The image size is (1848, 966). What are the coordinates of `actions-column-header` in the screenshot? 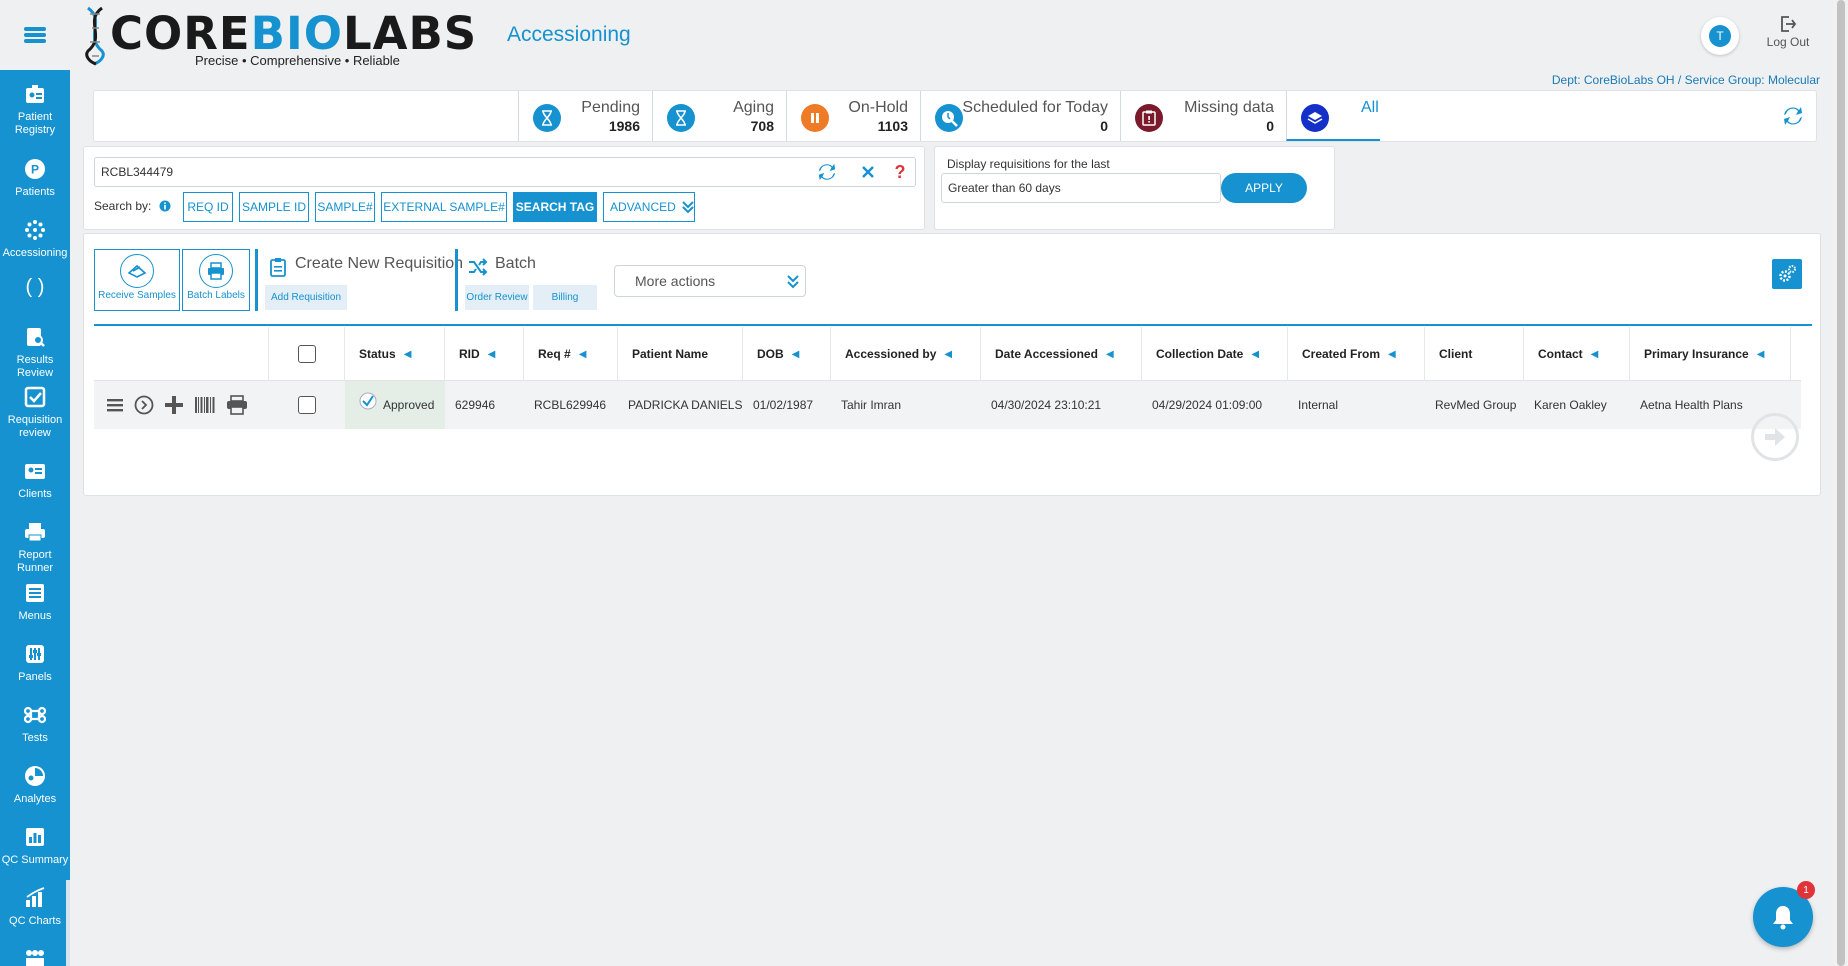 It's located at (181, 354).